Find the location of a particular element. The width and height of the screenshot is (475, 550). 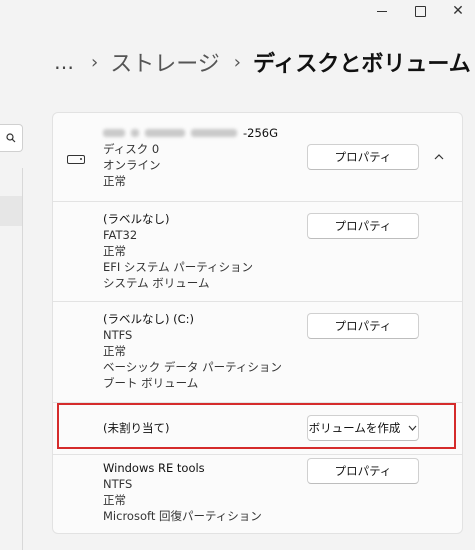

disk-title: -256G is located at coordinates (190, 133).